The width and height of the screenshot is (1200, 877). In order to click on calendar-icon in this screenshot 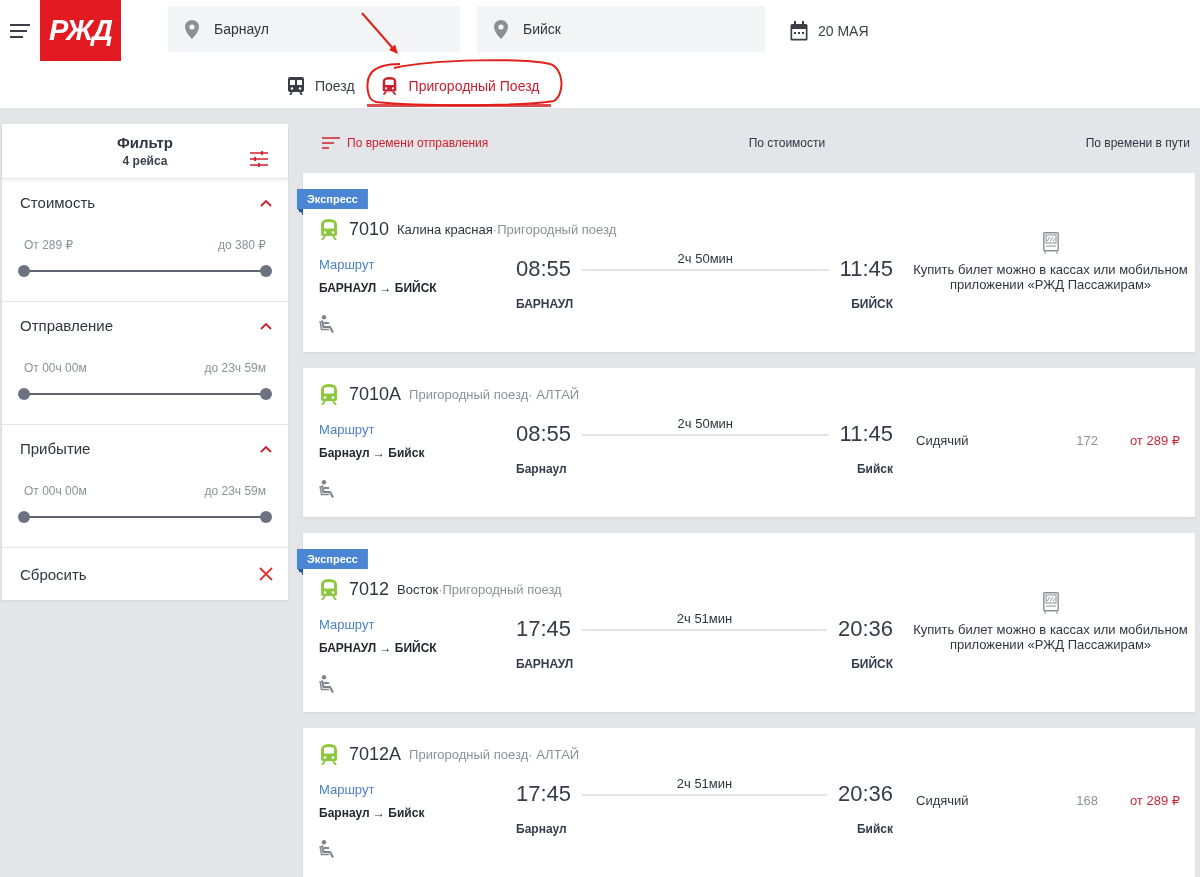, I will do `click(799, 31)`.